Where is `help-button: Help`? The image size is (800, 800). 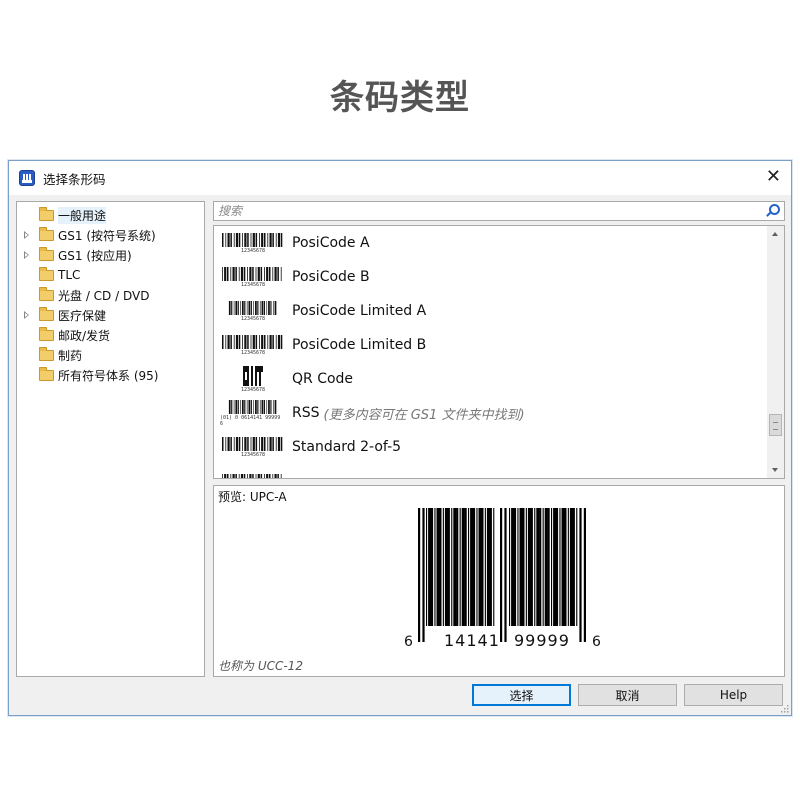
help-button: Help is located at coordinates (733, 695).